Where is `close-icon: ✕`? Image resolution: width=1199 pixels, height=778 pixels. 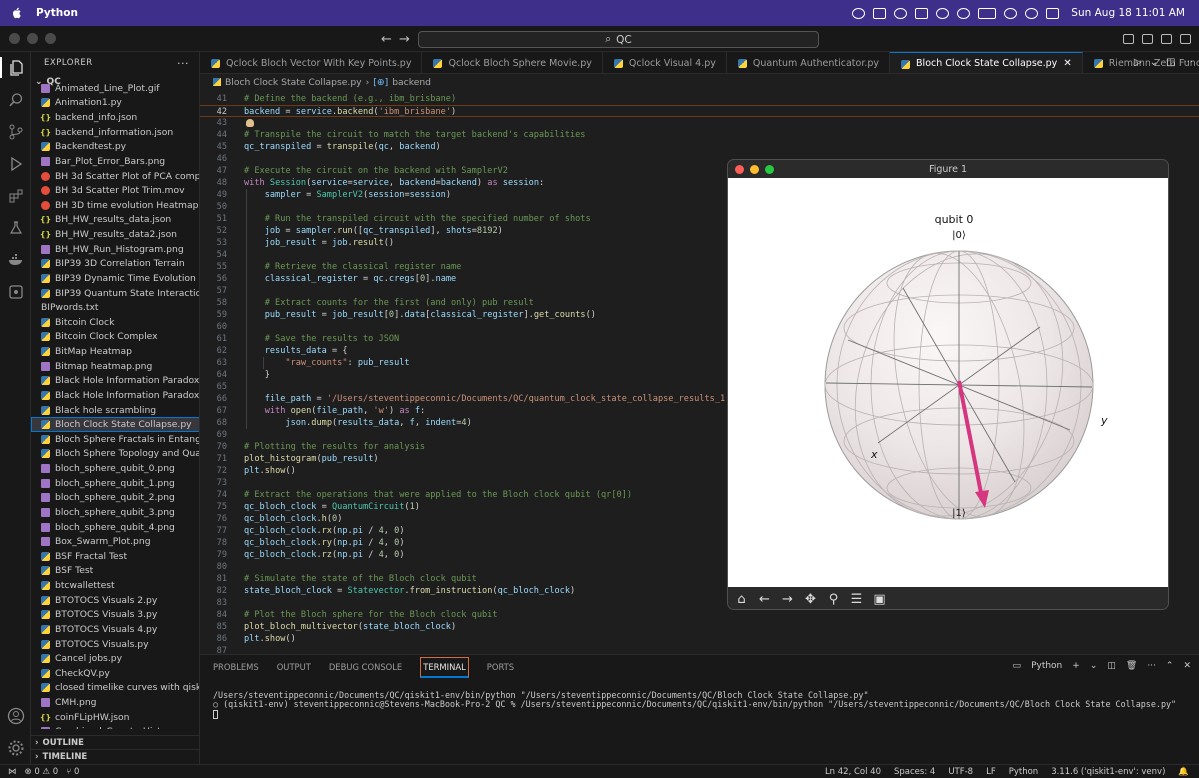
close-icon: ✕ is located at coordinates (1187, 666).